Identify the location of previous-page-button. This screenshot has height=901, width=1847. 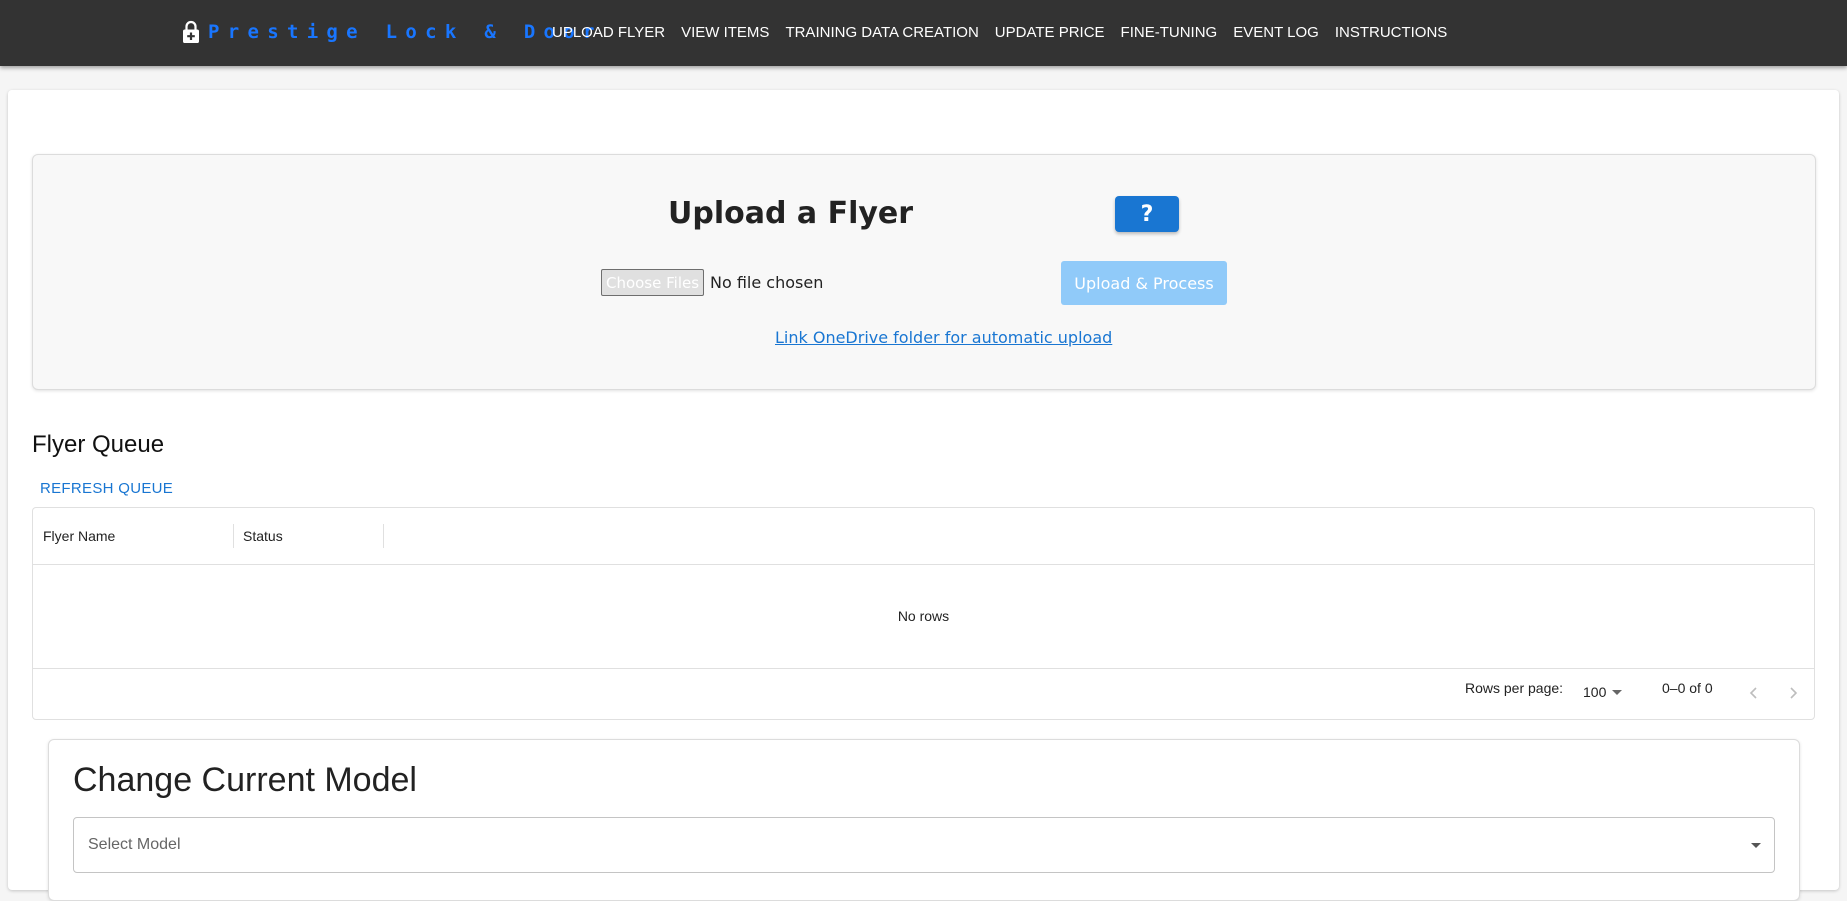
(1754, 693).